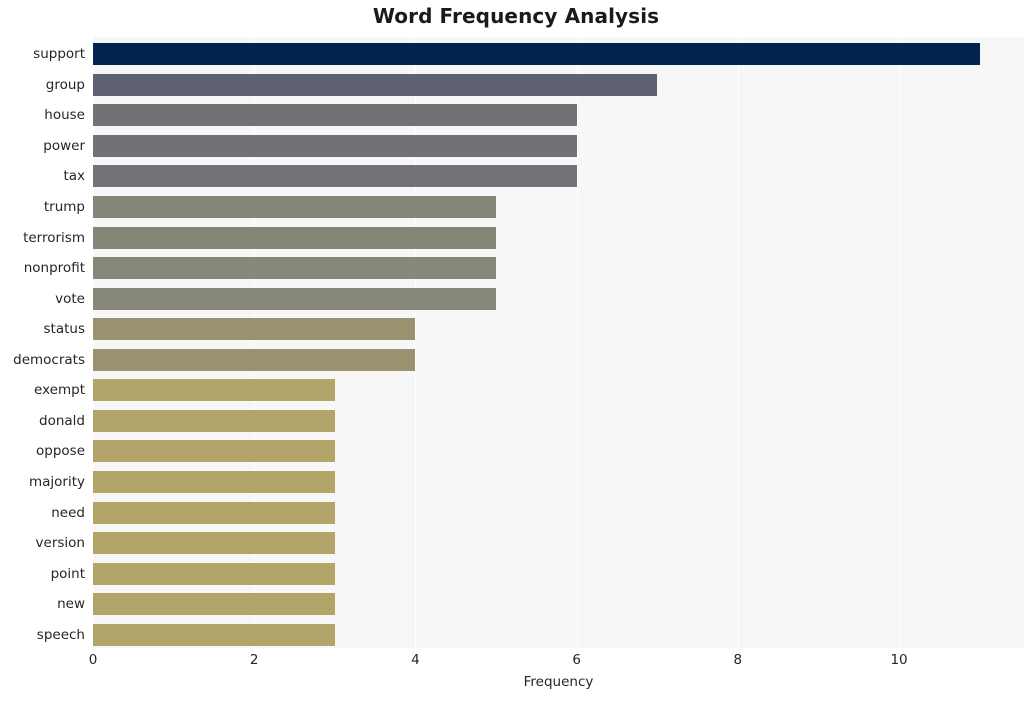 The height and width of the screenshot is (701, 1032). I want to click on x-tick-label: 0, so click(93, 660).